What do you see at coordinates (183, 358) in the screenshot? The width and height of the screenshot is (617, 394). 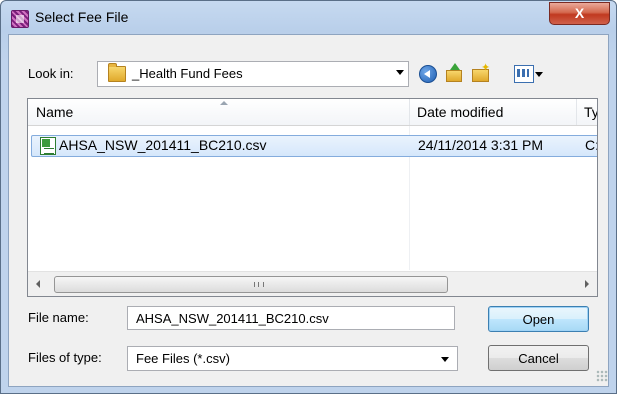 I see `file-type-value: Fee Files (*.csv)` at bounding box center [183, 358].